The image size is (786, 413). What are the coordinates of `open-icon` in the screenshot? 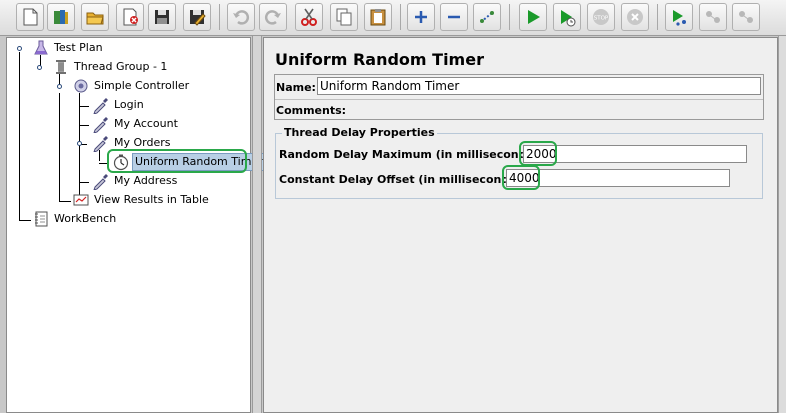 It's located at (95, 18).